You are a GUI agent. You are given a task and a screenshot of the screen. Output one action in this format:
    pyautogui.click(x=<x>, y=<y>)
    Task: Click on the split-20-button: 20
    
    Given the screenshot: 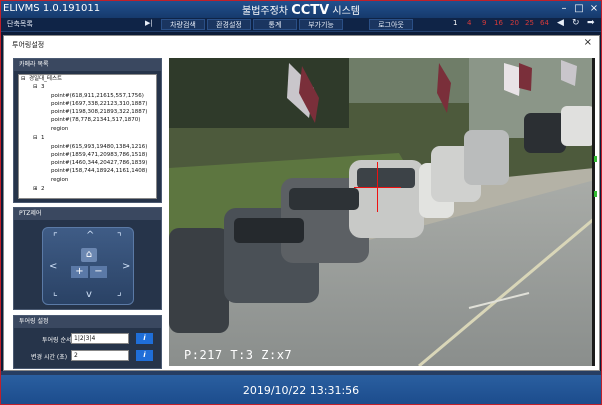 What is the action you would take?
    pyautogui.click(x=514, y=23)
    